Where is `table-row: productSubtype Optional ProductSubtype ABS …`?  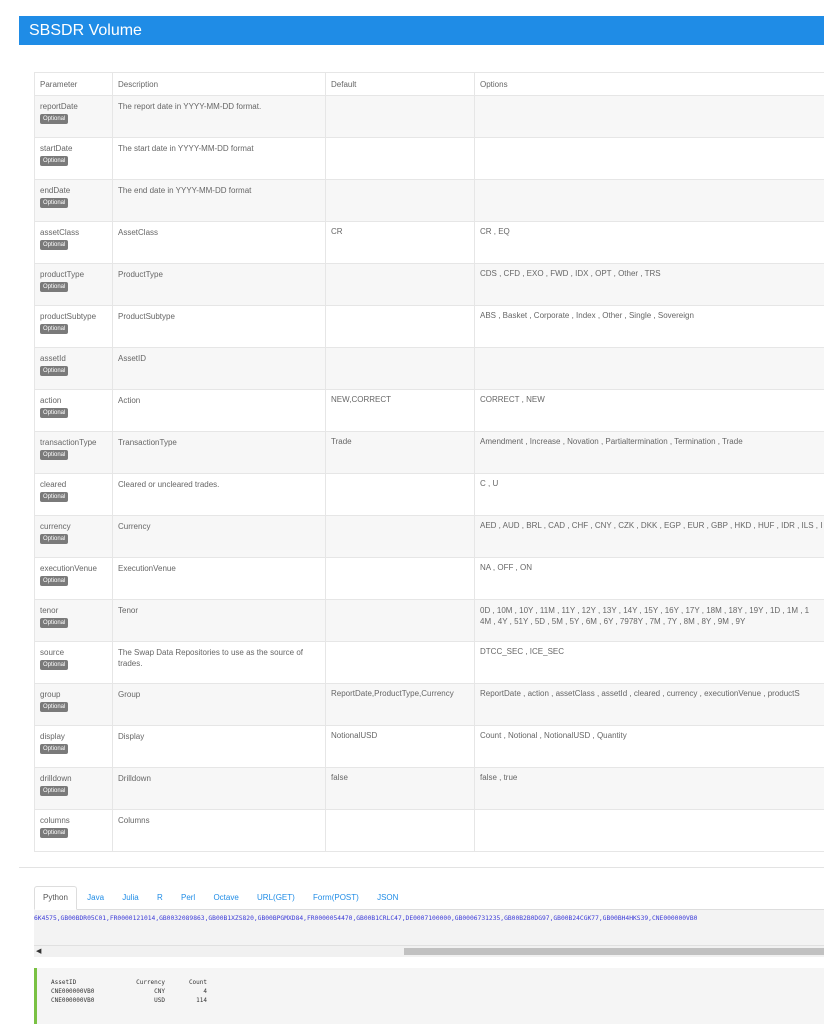
table-row: productSubtype Optional ProductSubtype ABS … is located at coordinates (429, 326).